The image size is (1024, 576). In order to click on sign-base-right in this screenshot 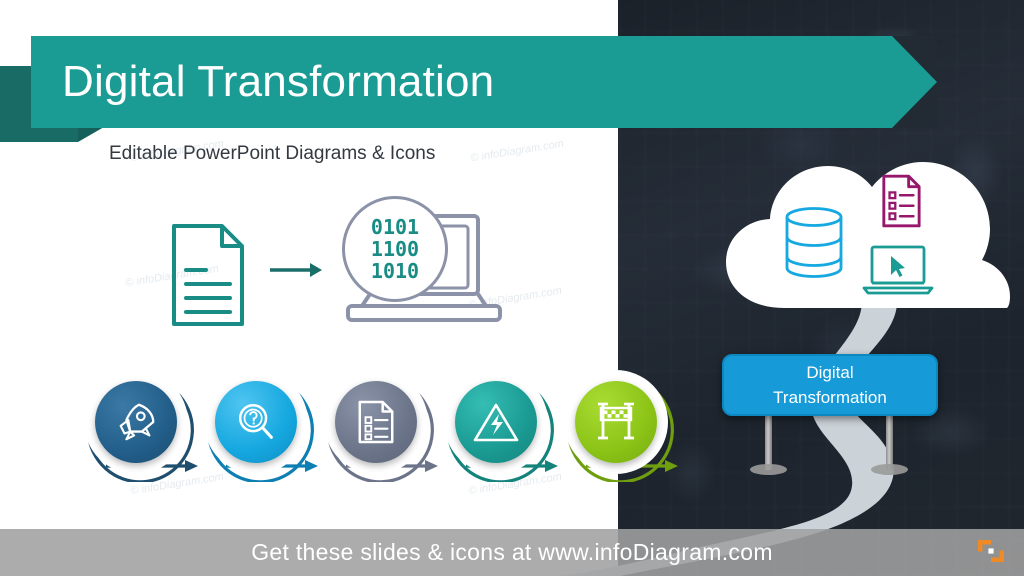, I will do `click(889, 469)`.